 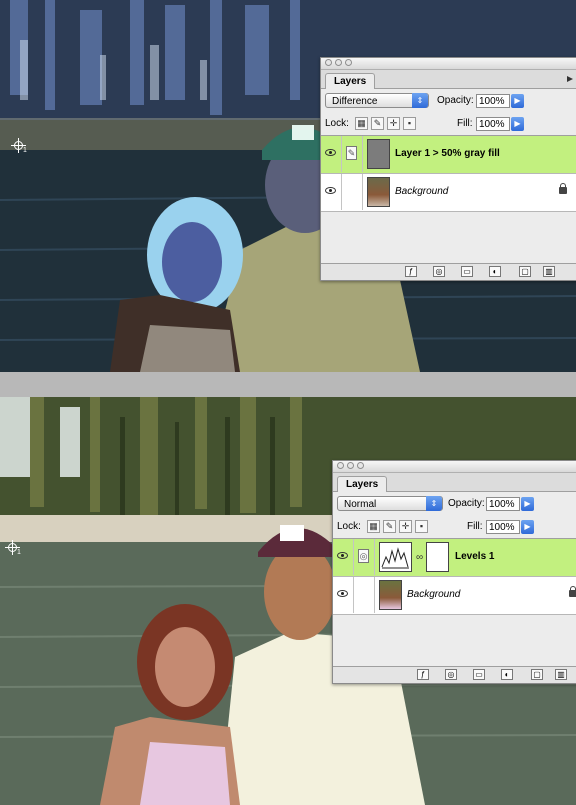 What do you see at coordinates (355, 101) in the screenshot?
I see `blend-mode-value: Difference` at bounding box center [355, 101].